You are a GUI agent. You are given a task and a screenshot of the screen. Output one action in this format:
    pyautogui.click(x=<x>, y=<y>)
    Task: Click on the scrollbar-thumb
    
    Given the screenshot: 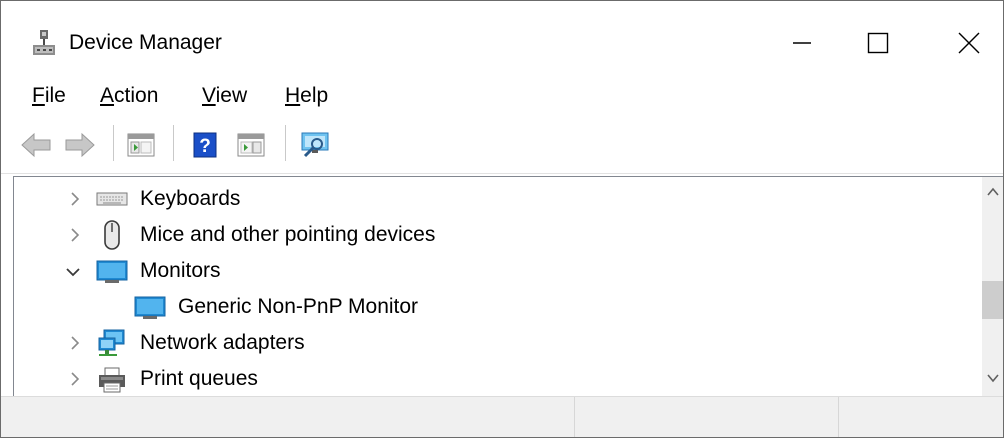 What is the action you would take?
    pyautogui.click(x=992, y=300)
    